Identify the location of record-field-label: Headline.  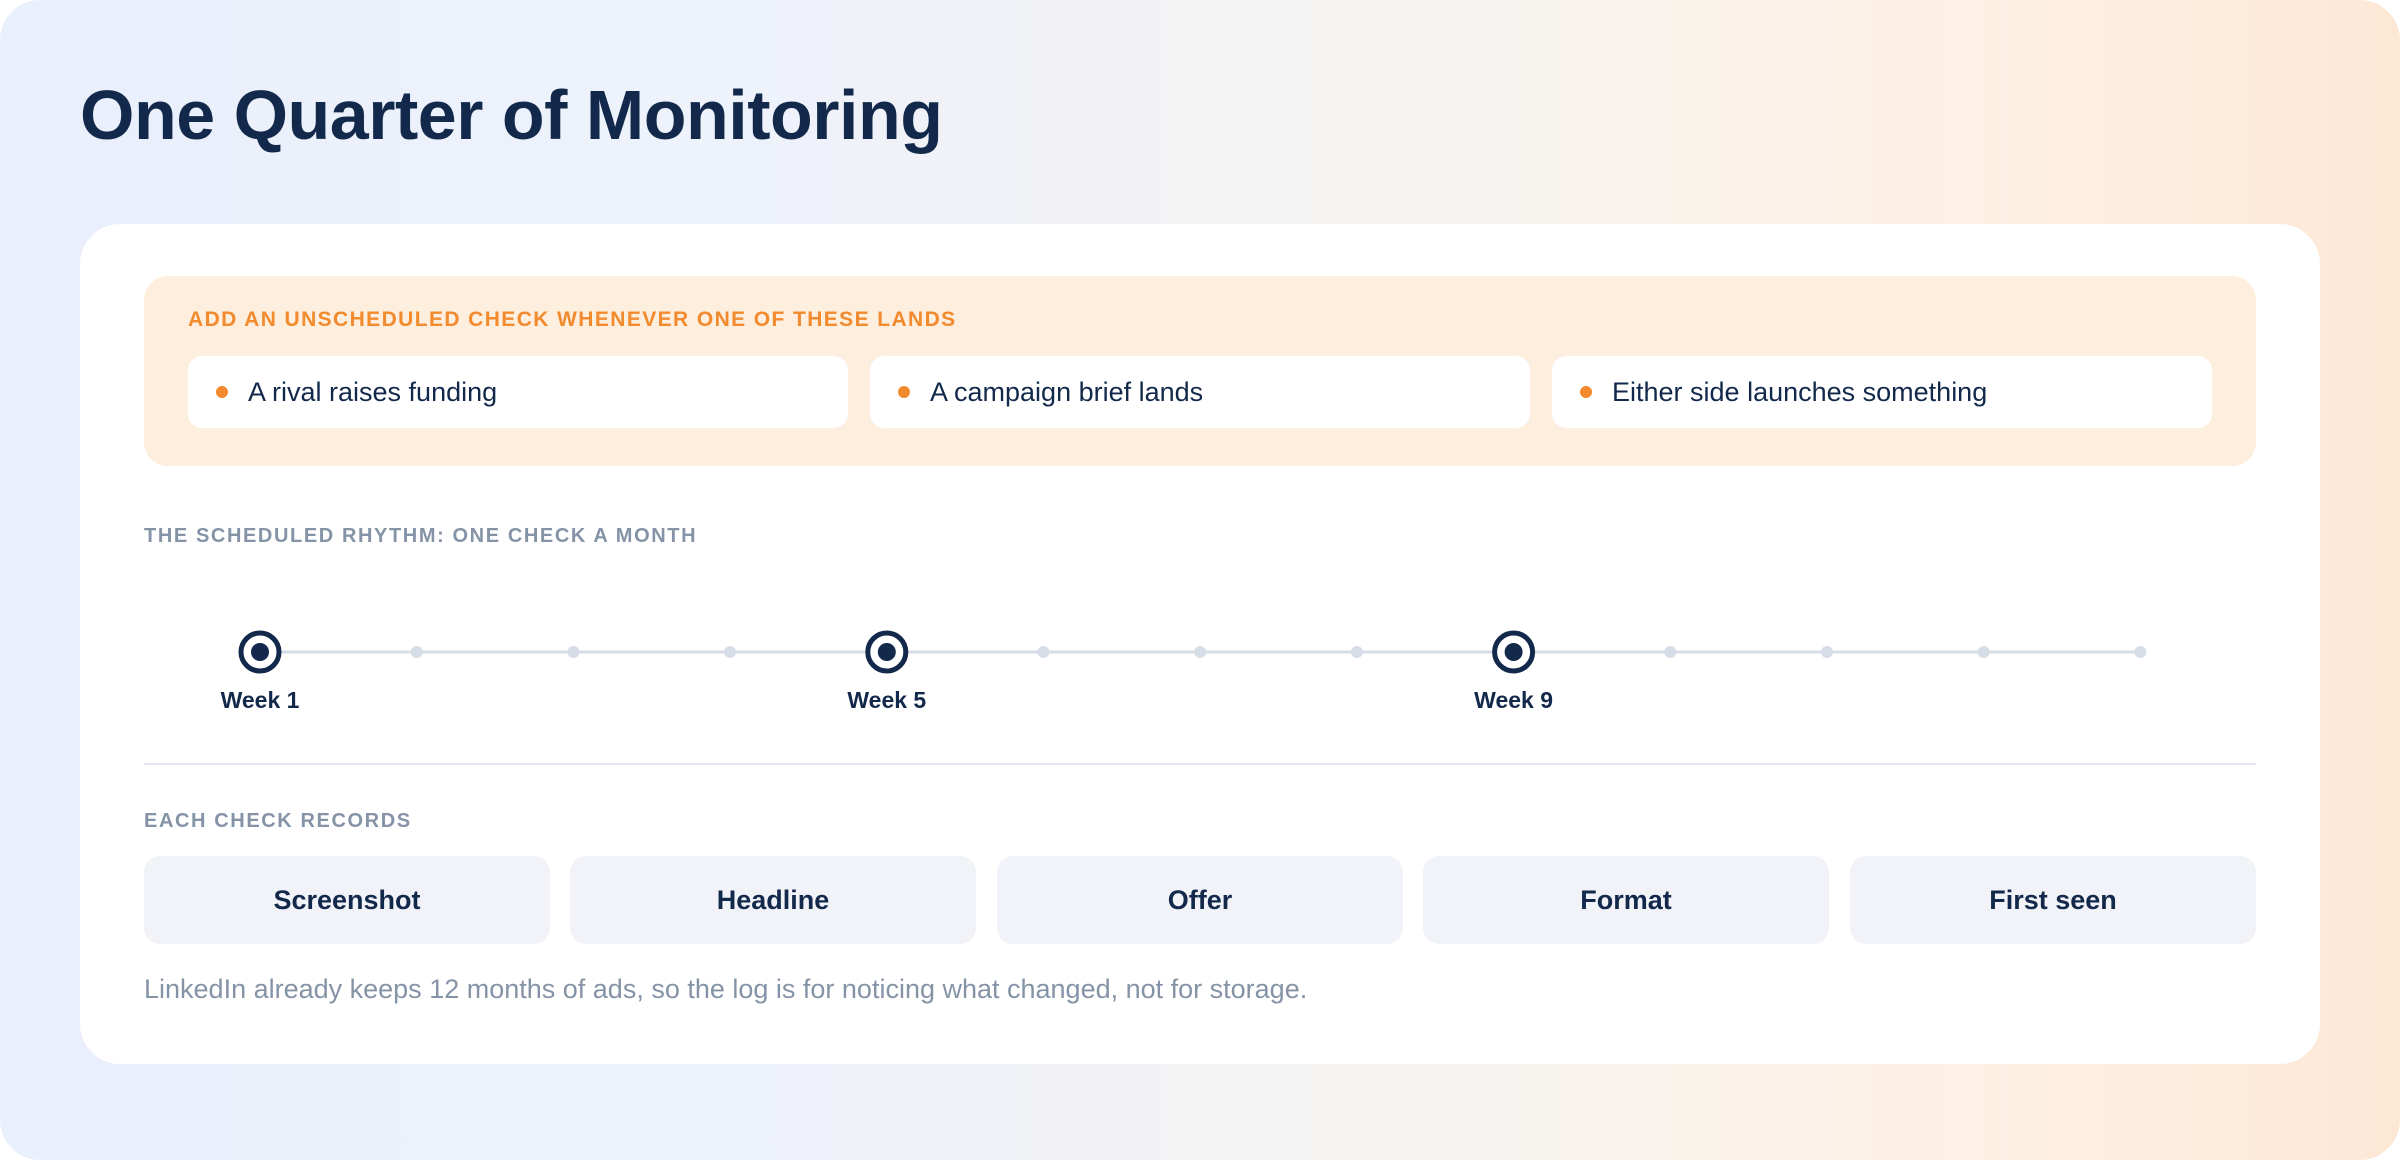
(773, 899).